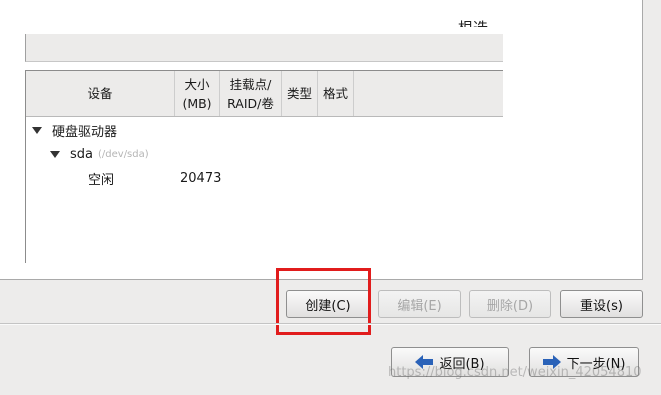 Image resolution: width=661 pixels, height=395 pixels. What do you see at coordinates (264, 48) in the screenshot?
I see `upper-area` at bounding box center [264, 48].